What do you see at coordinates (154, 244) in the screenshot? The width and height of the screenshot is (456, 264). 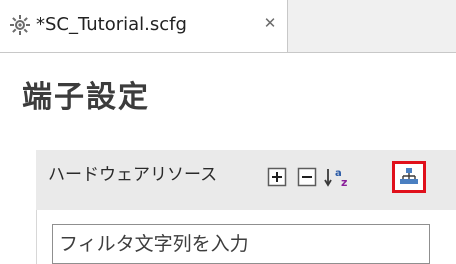 I see `filter-placeholder: フィルタ文字列を入力` at bounding box center [154, 244].